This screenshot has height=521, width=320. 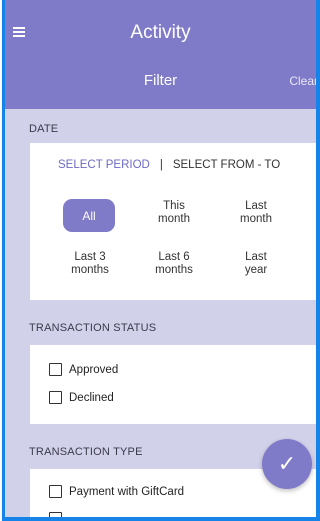 What do you see at coordinates (160, 32) in the screenshot?
I see `page-title: Activity` at bounding box center [160, 32].